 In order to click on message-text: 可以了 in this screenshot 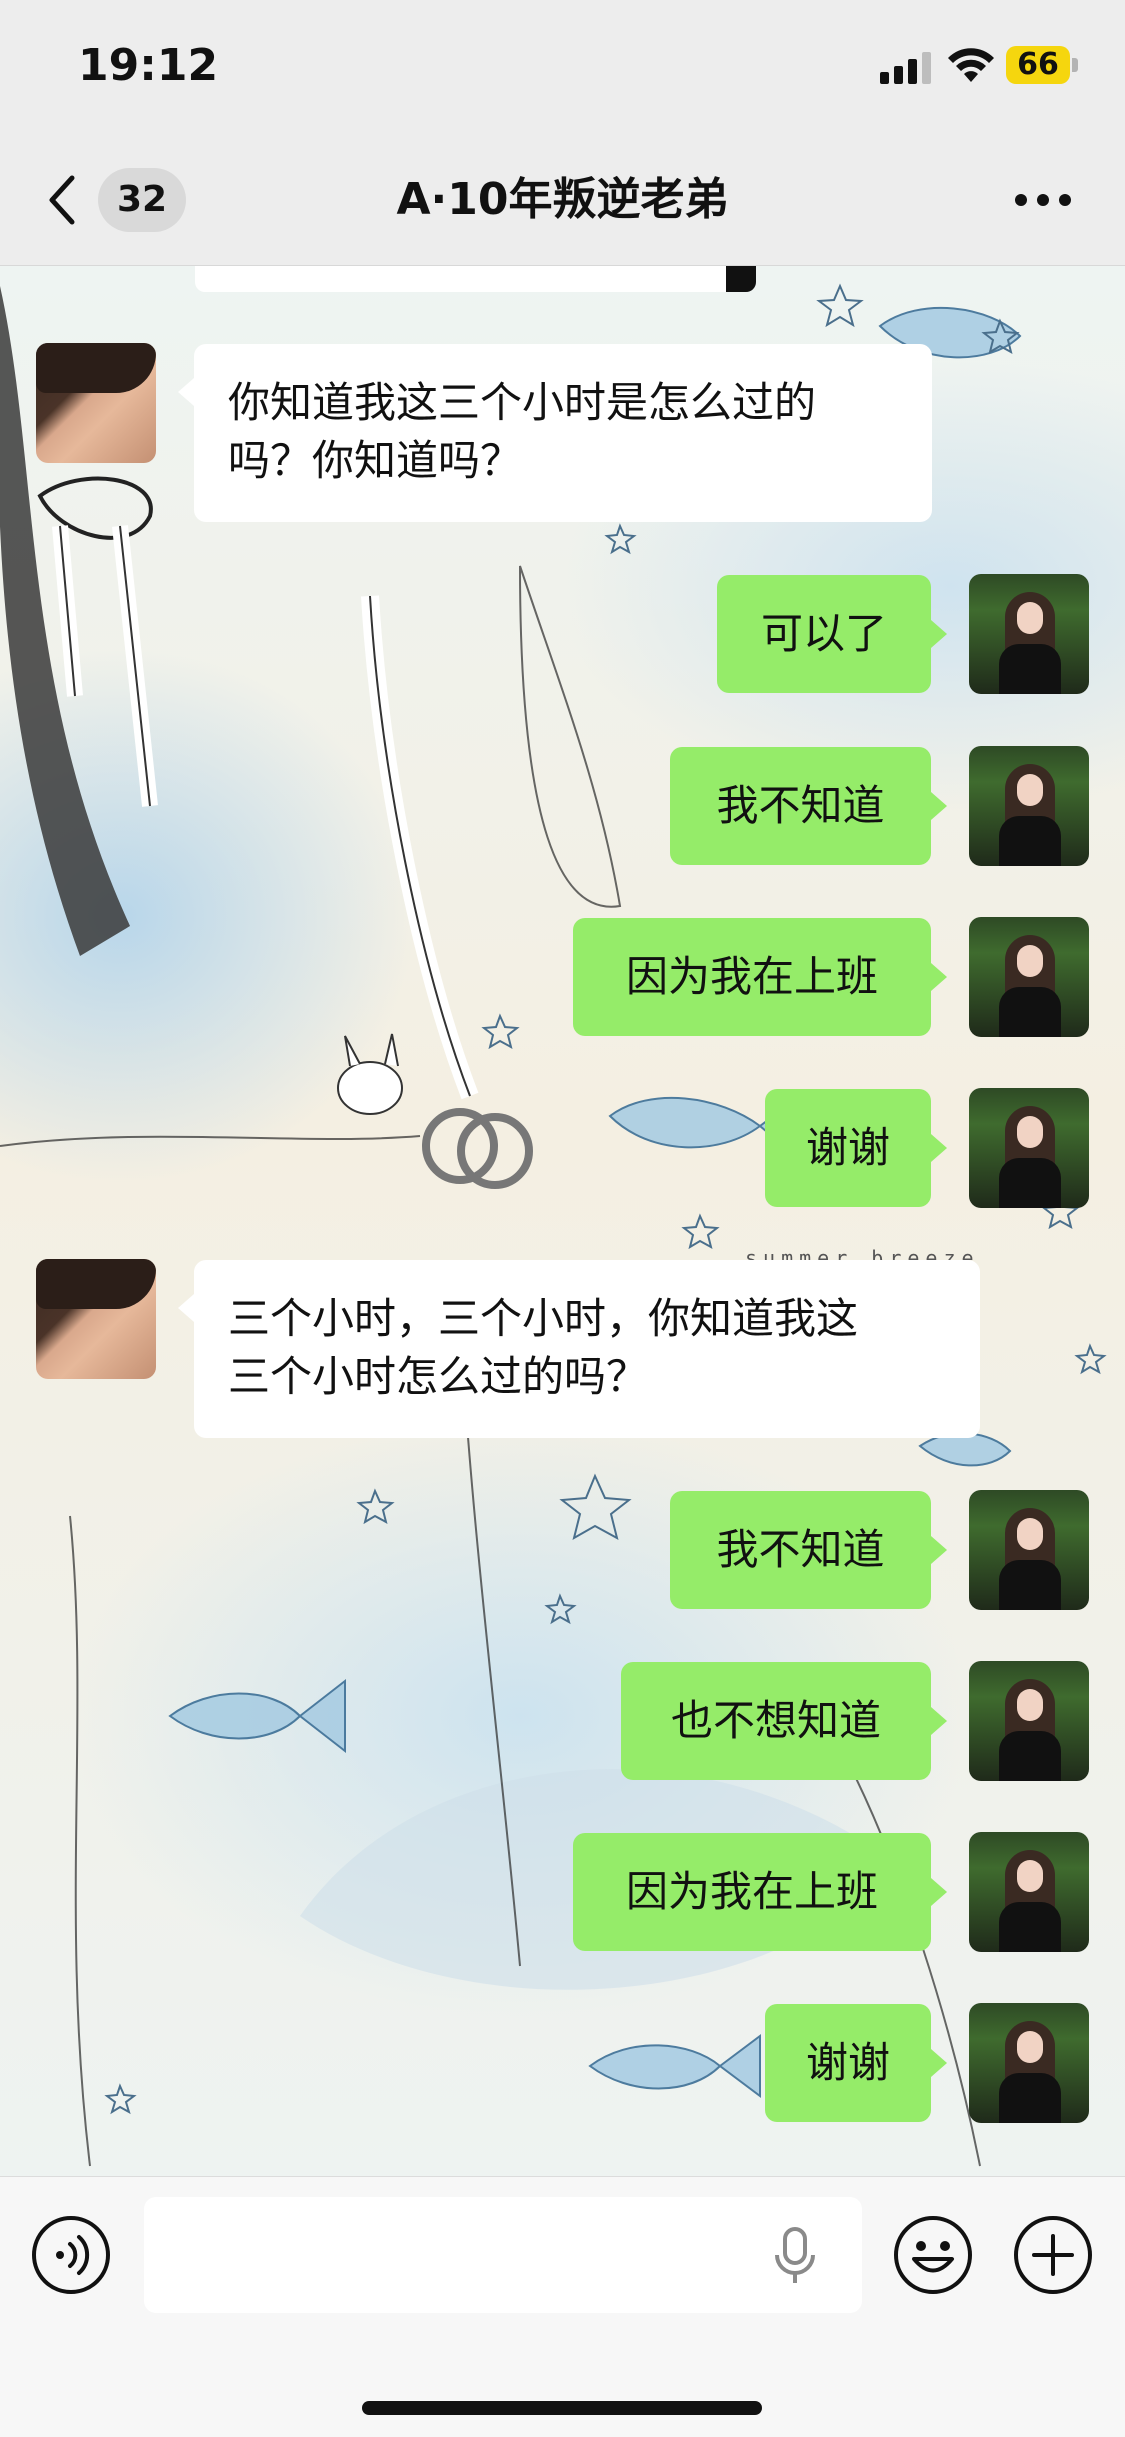, I will do `click(823, 633)`.